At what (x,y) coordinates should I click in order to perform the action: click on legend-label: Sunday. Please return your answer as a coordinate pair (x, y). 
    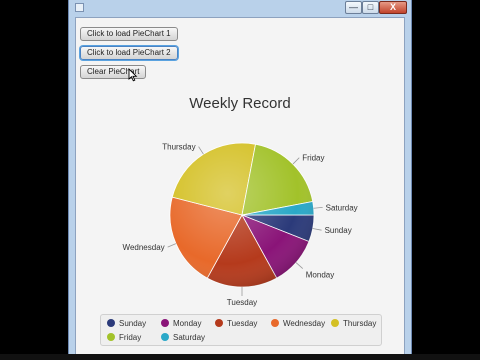
    Looking at the image, I should click on (133, 323).